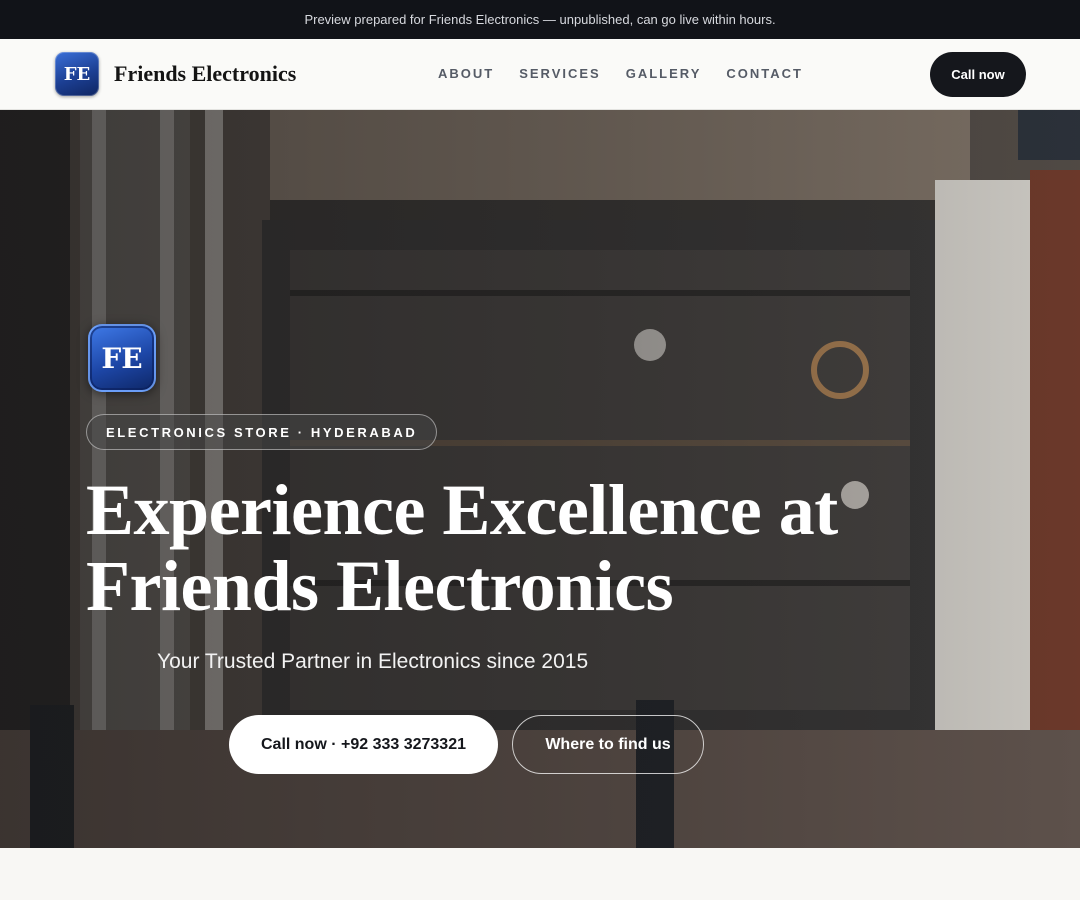  What do you see at coordinates (540, 874) in the screenshot?
I see `next-section` at bounding box center [540, 874].